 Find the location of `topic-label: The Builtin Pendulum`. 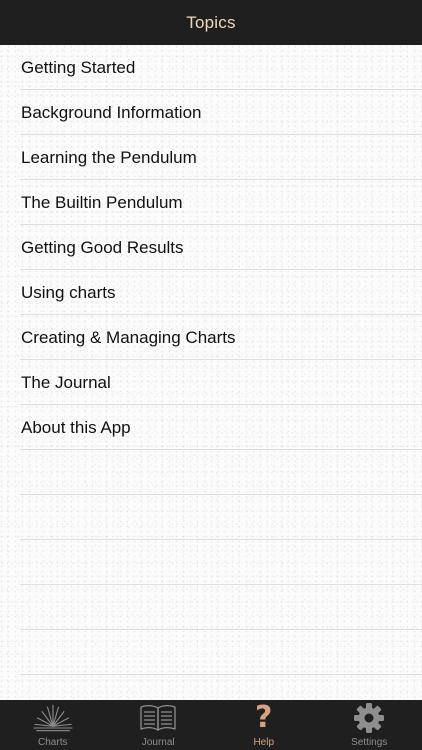

topic-label: The Builtin Pendulum is located at coordinates (102, 202).